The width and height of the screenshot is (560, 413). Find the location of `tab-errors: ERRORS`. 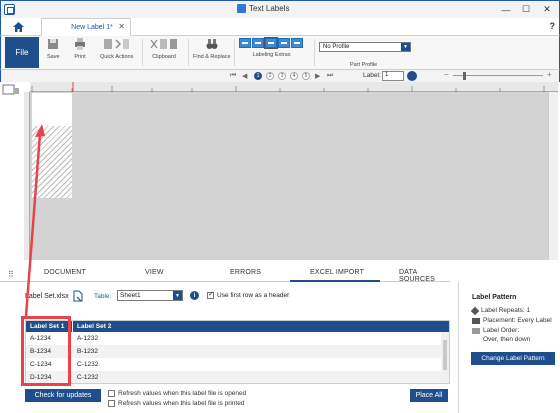

tab-errors: ERRORS is located at coordinates (245, 272).